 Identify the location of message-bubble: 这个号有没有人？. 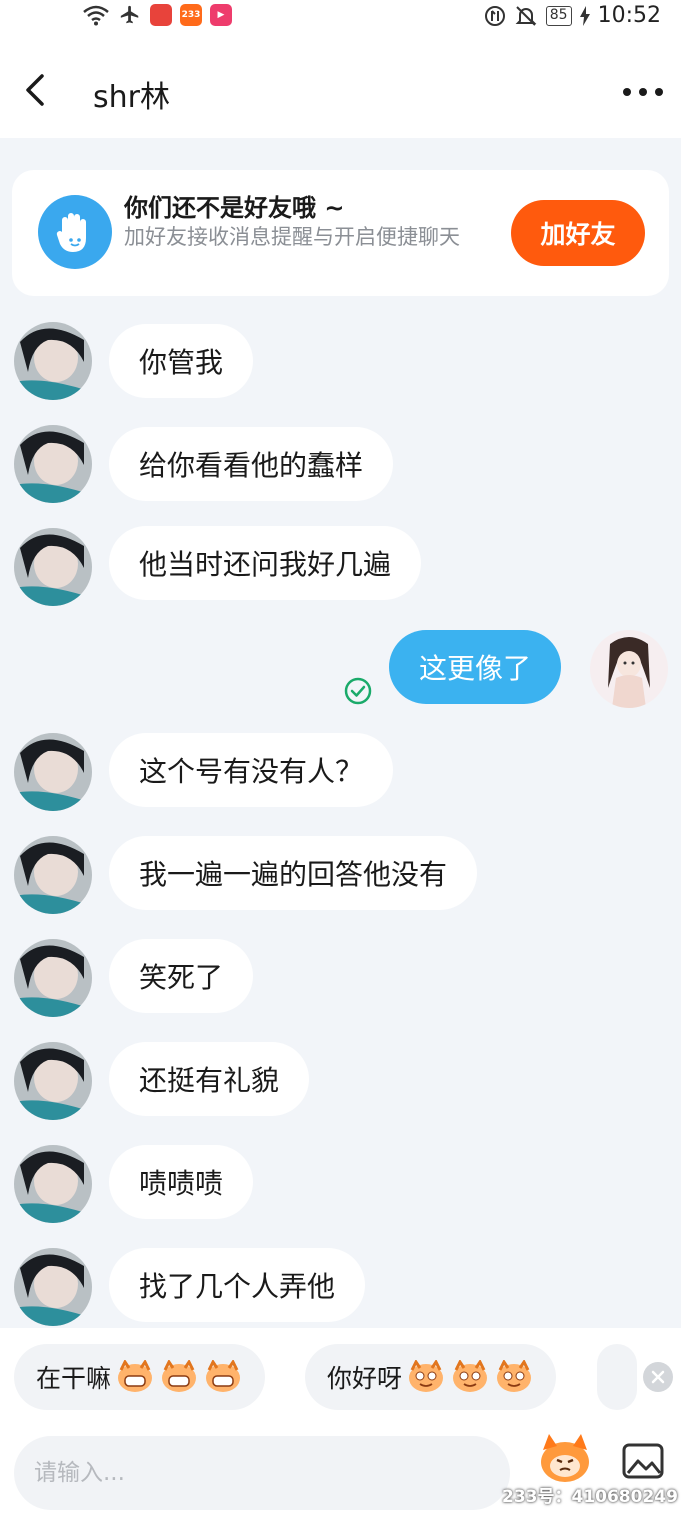
(251, 770).